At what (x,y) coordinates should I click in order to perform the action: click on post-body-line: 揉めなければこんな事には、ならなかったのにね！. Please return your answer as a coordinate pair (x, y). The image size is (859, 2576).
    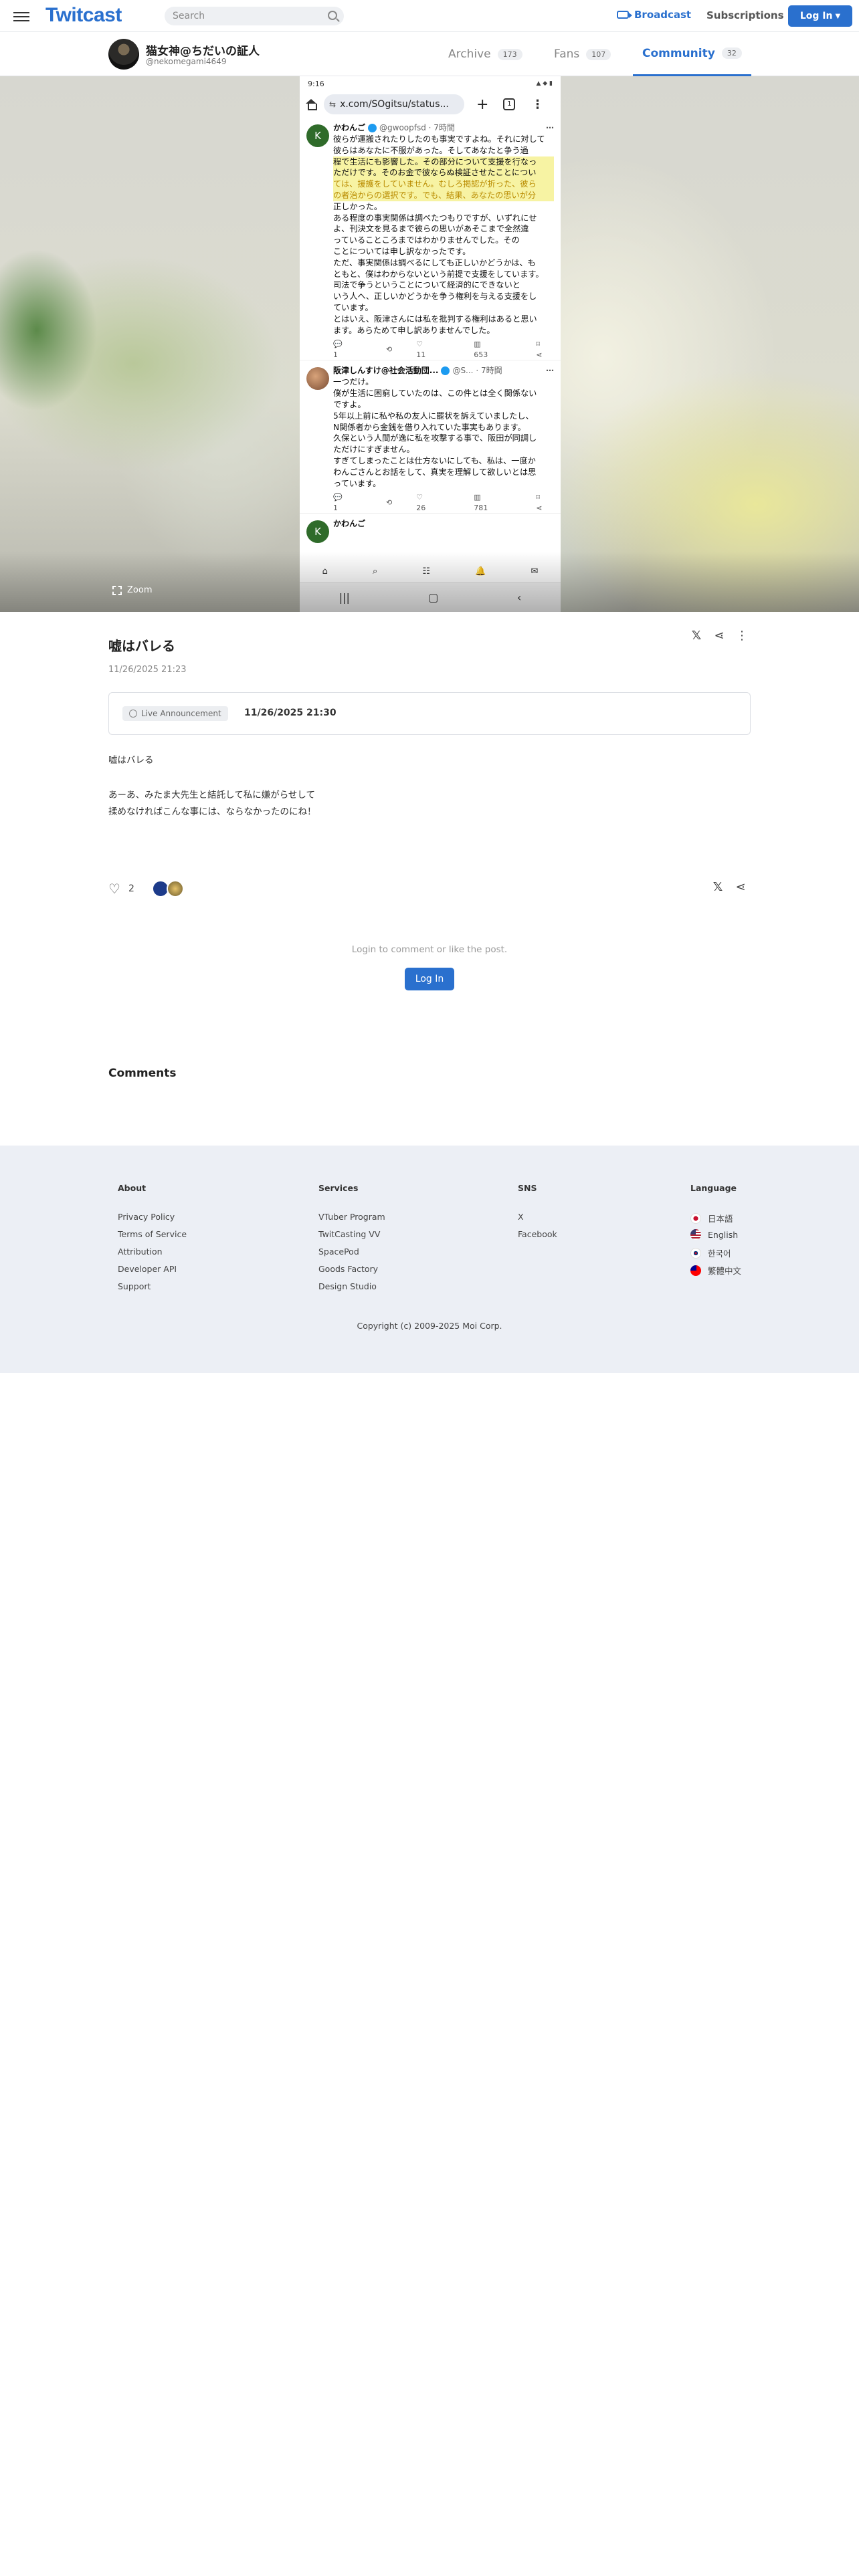
    Looking at the image, I should click on (212, 812).